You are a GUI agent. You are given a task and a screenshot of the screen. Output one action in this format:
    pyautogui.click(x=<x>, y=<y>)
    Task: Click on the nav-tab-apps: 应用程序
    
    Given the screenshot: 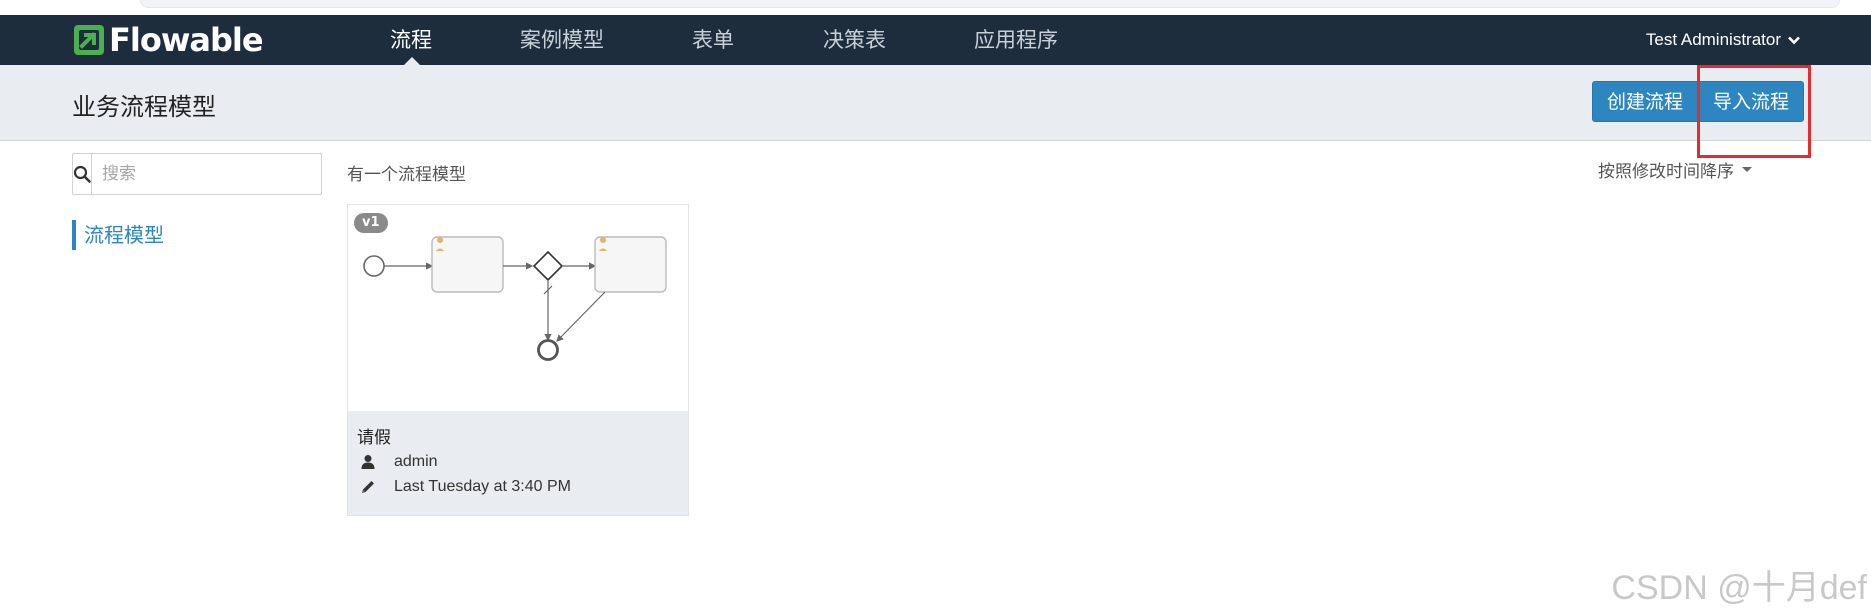 What is the action you would take?
    pyautogui.click(x=1016, y=40)
    